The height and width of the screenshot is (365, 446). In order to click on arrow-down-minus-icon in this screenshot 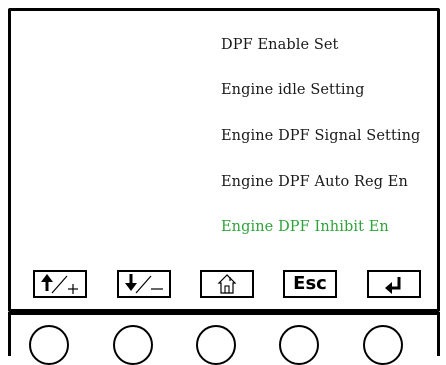, I will do `click(144, 284)`.